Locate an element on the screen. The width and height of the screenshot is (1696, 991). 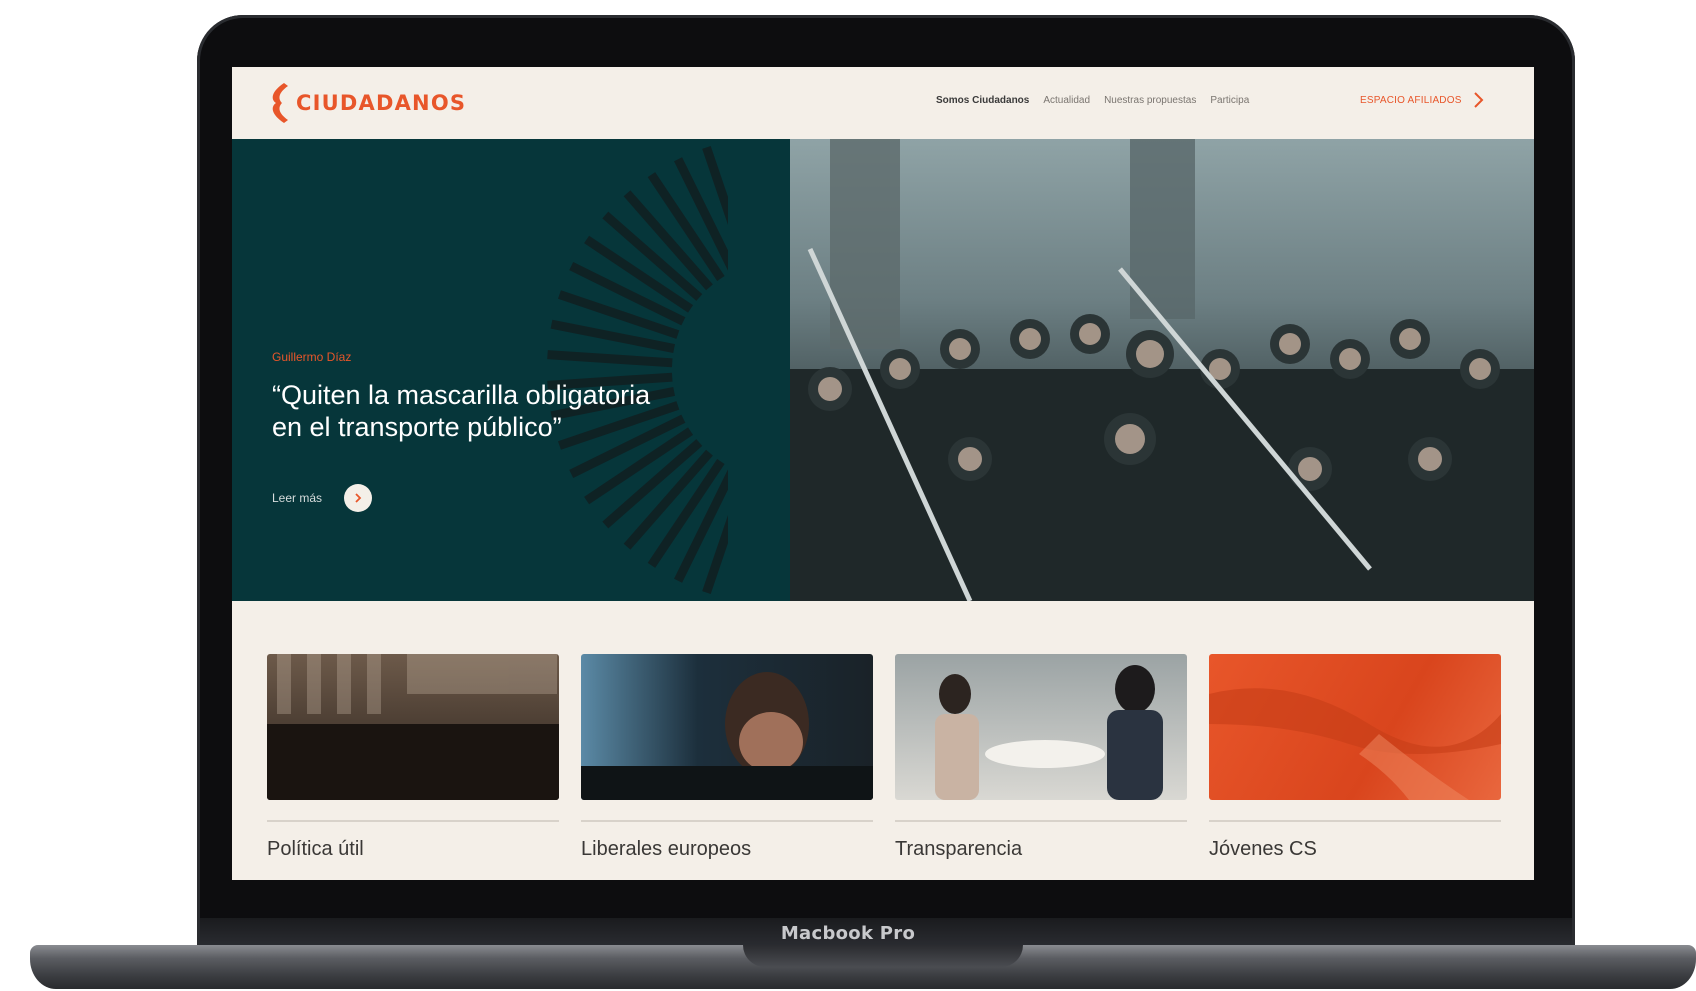
logo-mark-icon is located at coordinates (280, 103).